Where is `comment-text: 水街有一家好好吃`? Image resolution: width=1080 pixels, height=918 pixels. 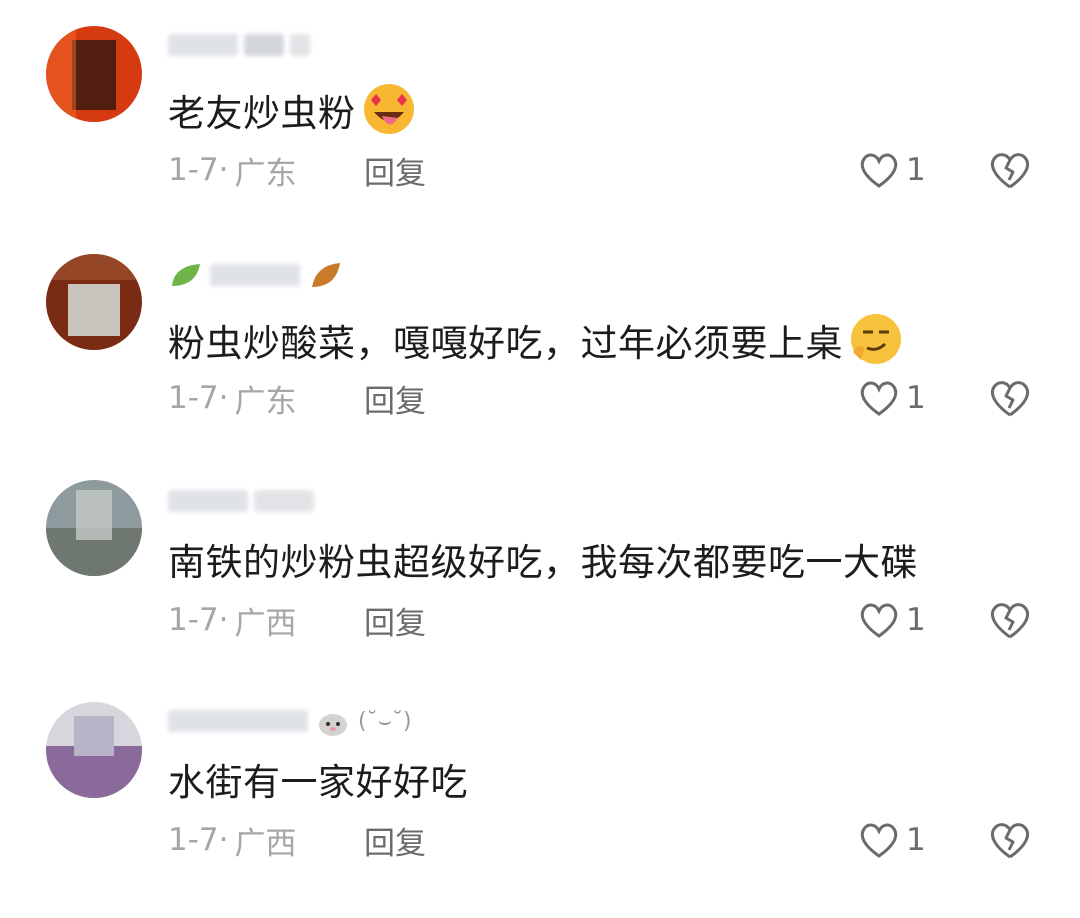 comment-text: 水街有一家好好吃 is located at coordinates (318, 782).